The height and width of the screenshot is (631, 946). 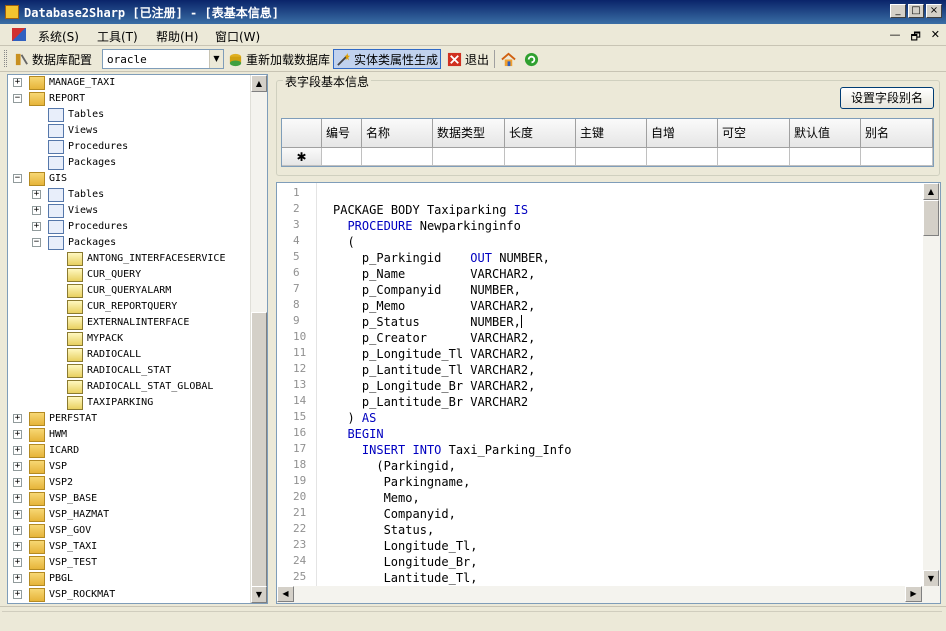 I want to click on mdi-child-icon, so click(x=19, y=34).